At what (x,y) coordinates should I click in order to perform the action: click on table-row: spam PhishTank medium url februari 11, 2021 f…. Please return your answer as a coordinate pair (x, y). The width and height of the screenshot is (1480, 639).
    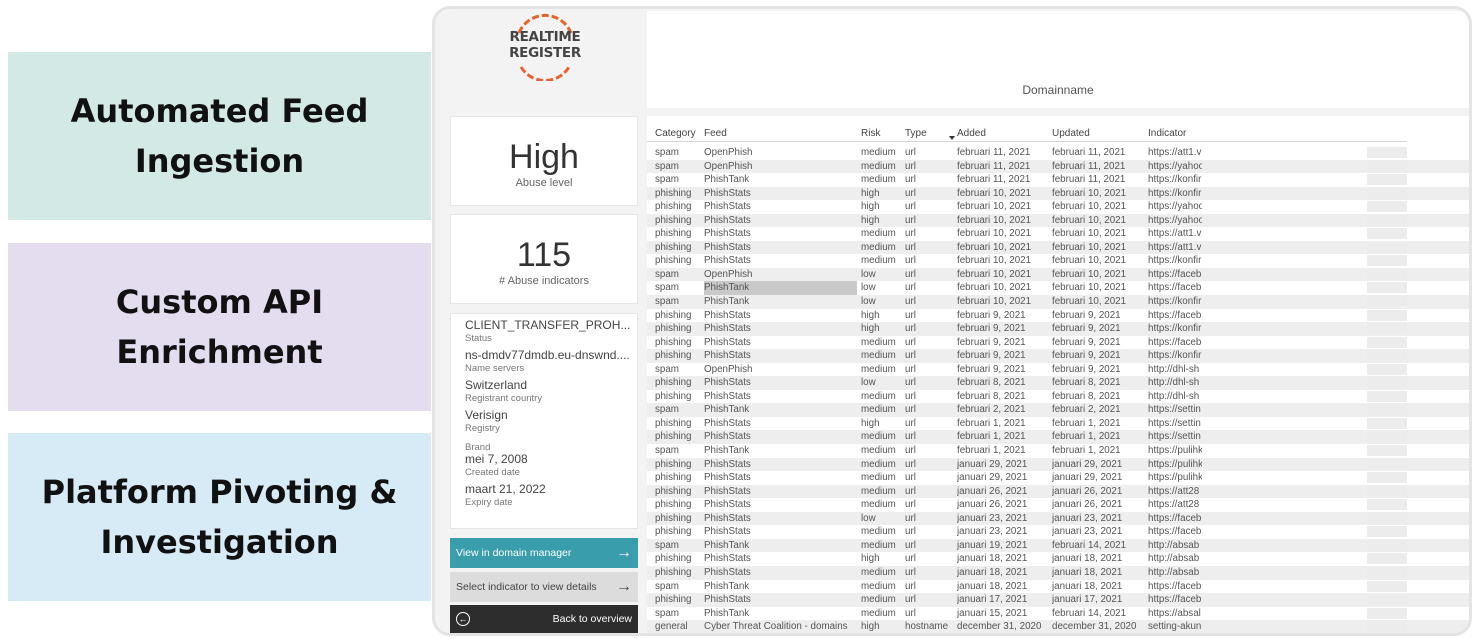
    Looking at the image, I should click on (1058, 180).